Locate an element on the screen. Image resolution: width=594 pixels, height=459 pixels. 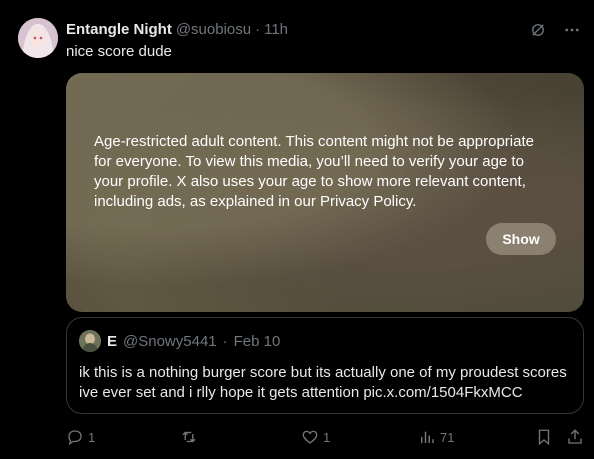
share-icon is located at coordinates (575, 437).